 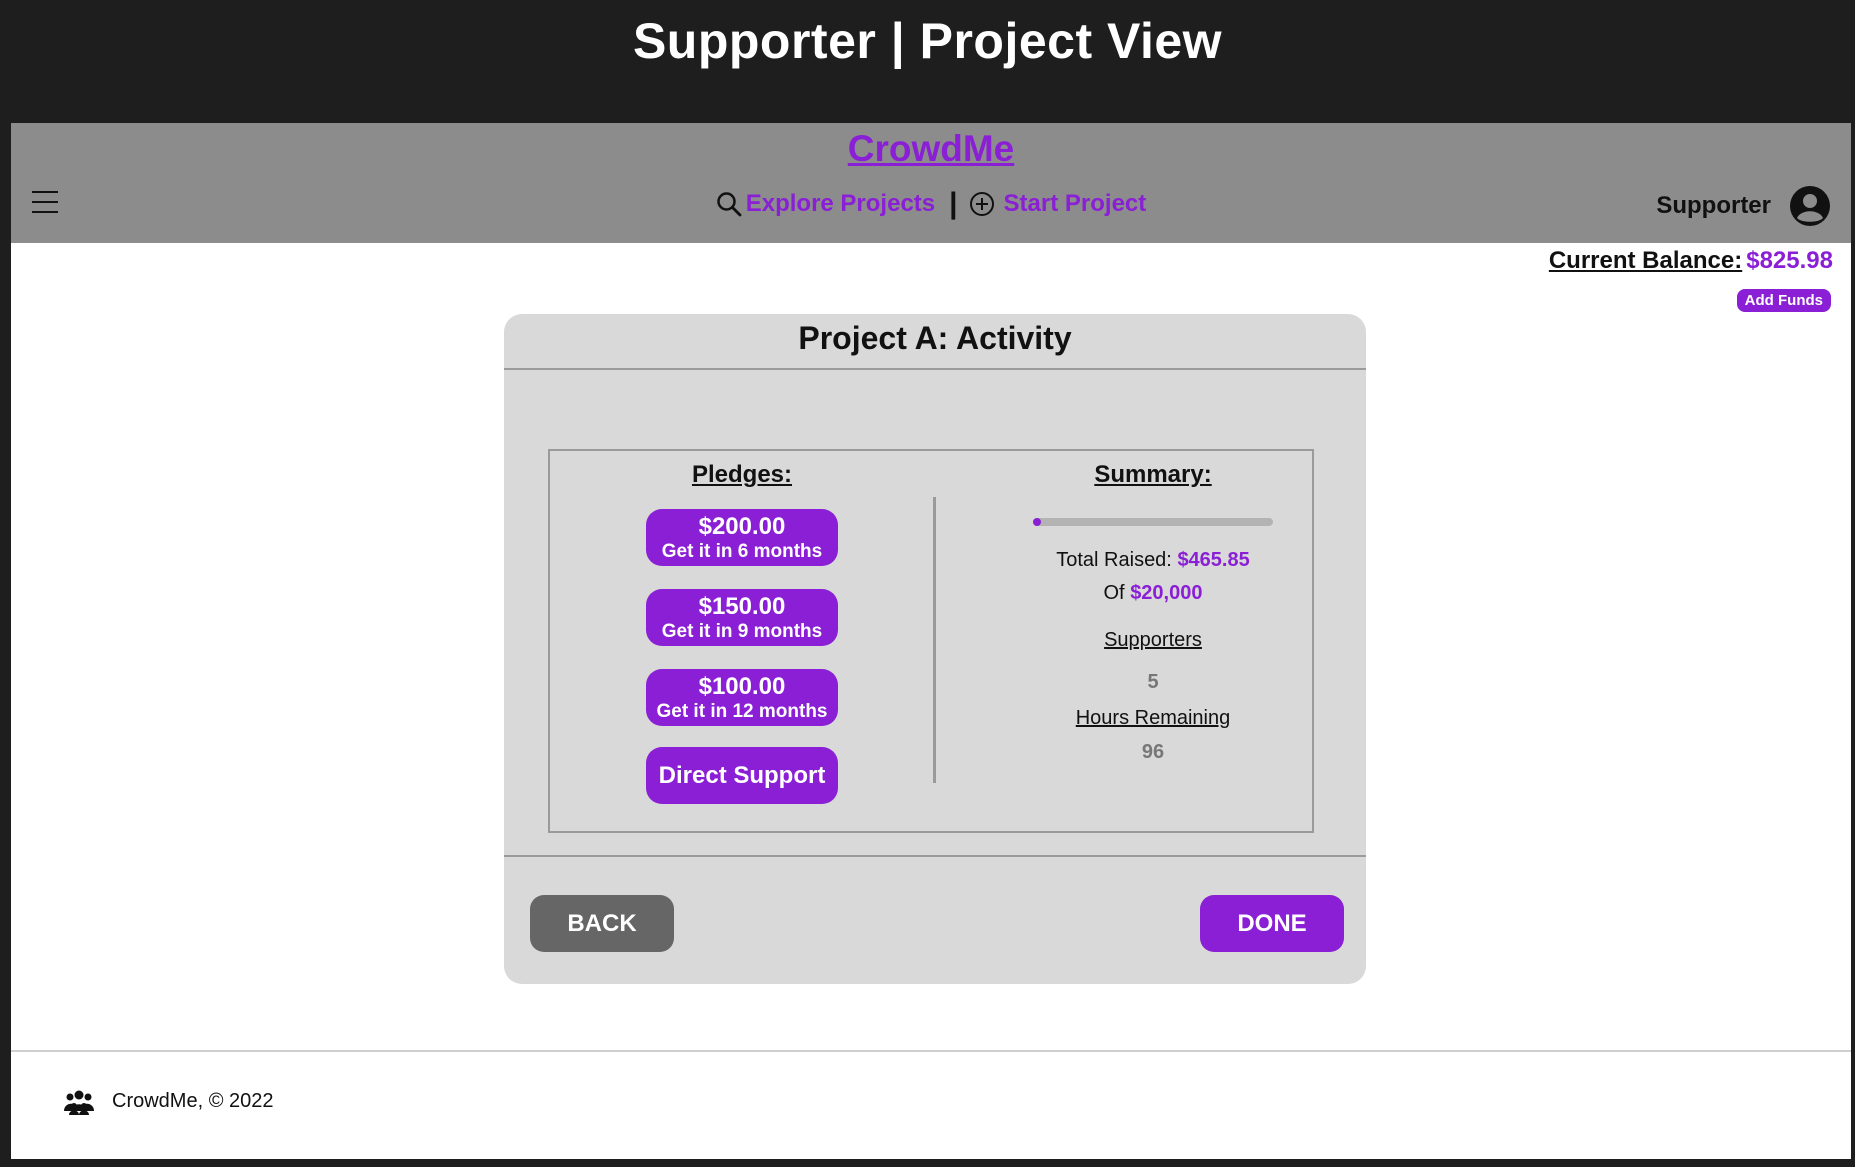 I want to click on footer-divider, so click(x=931, y=1051).